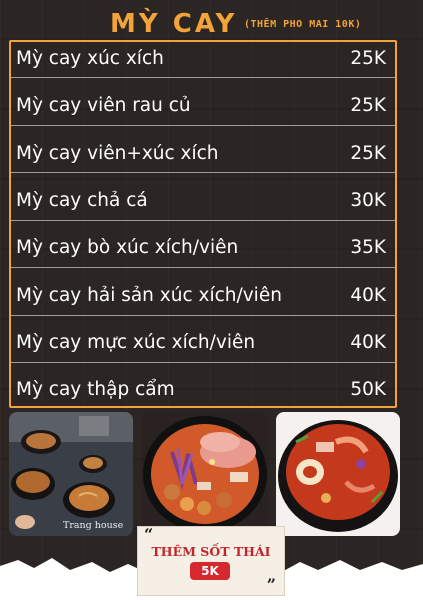  I want to click on food-photo-table: Trang house, so click(71, 474).